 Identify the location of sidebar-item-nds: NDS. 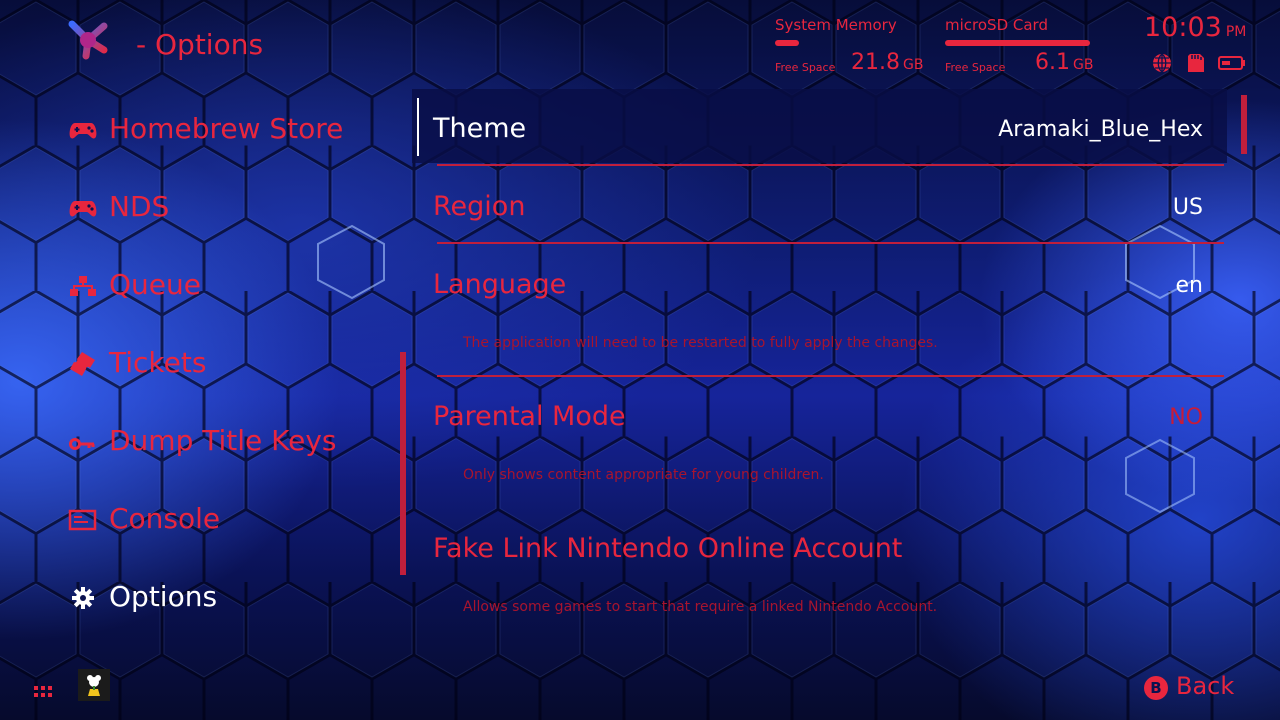
(228, 208).